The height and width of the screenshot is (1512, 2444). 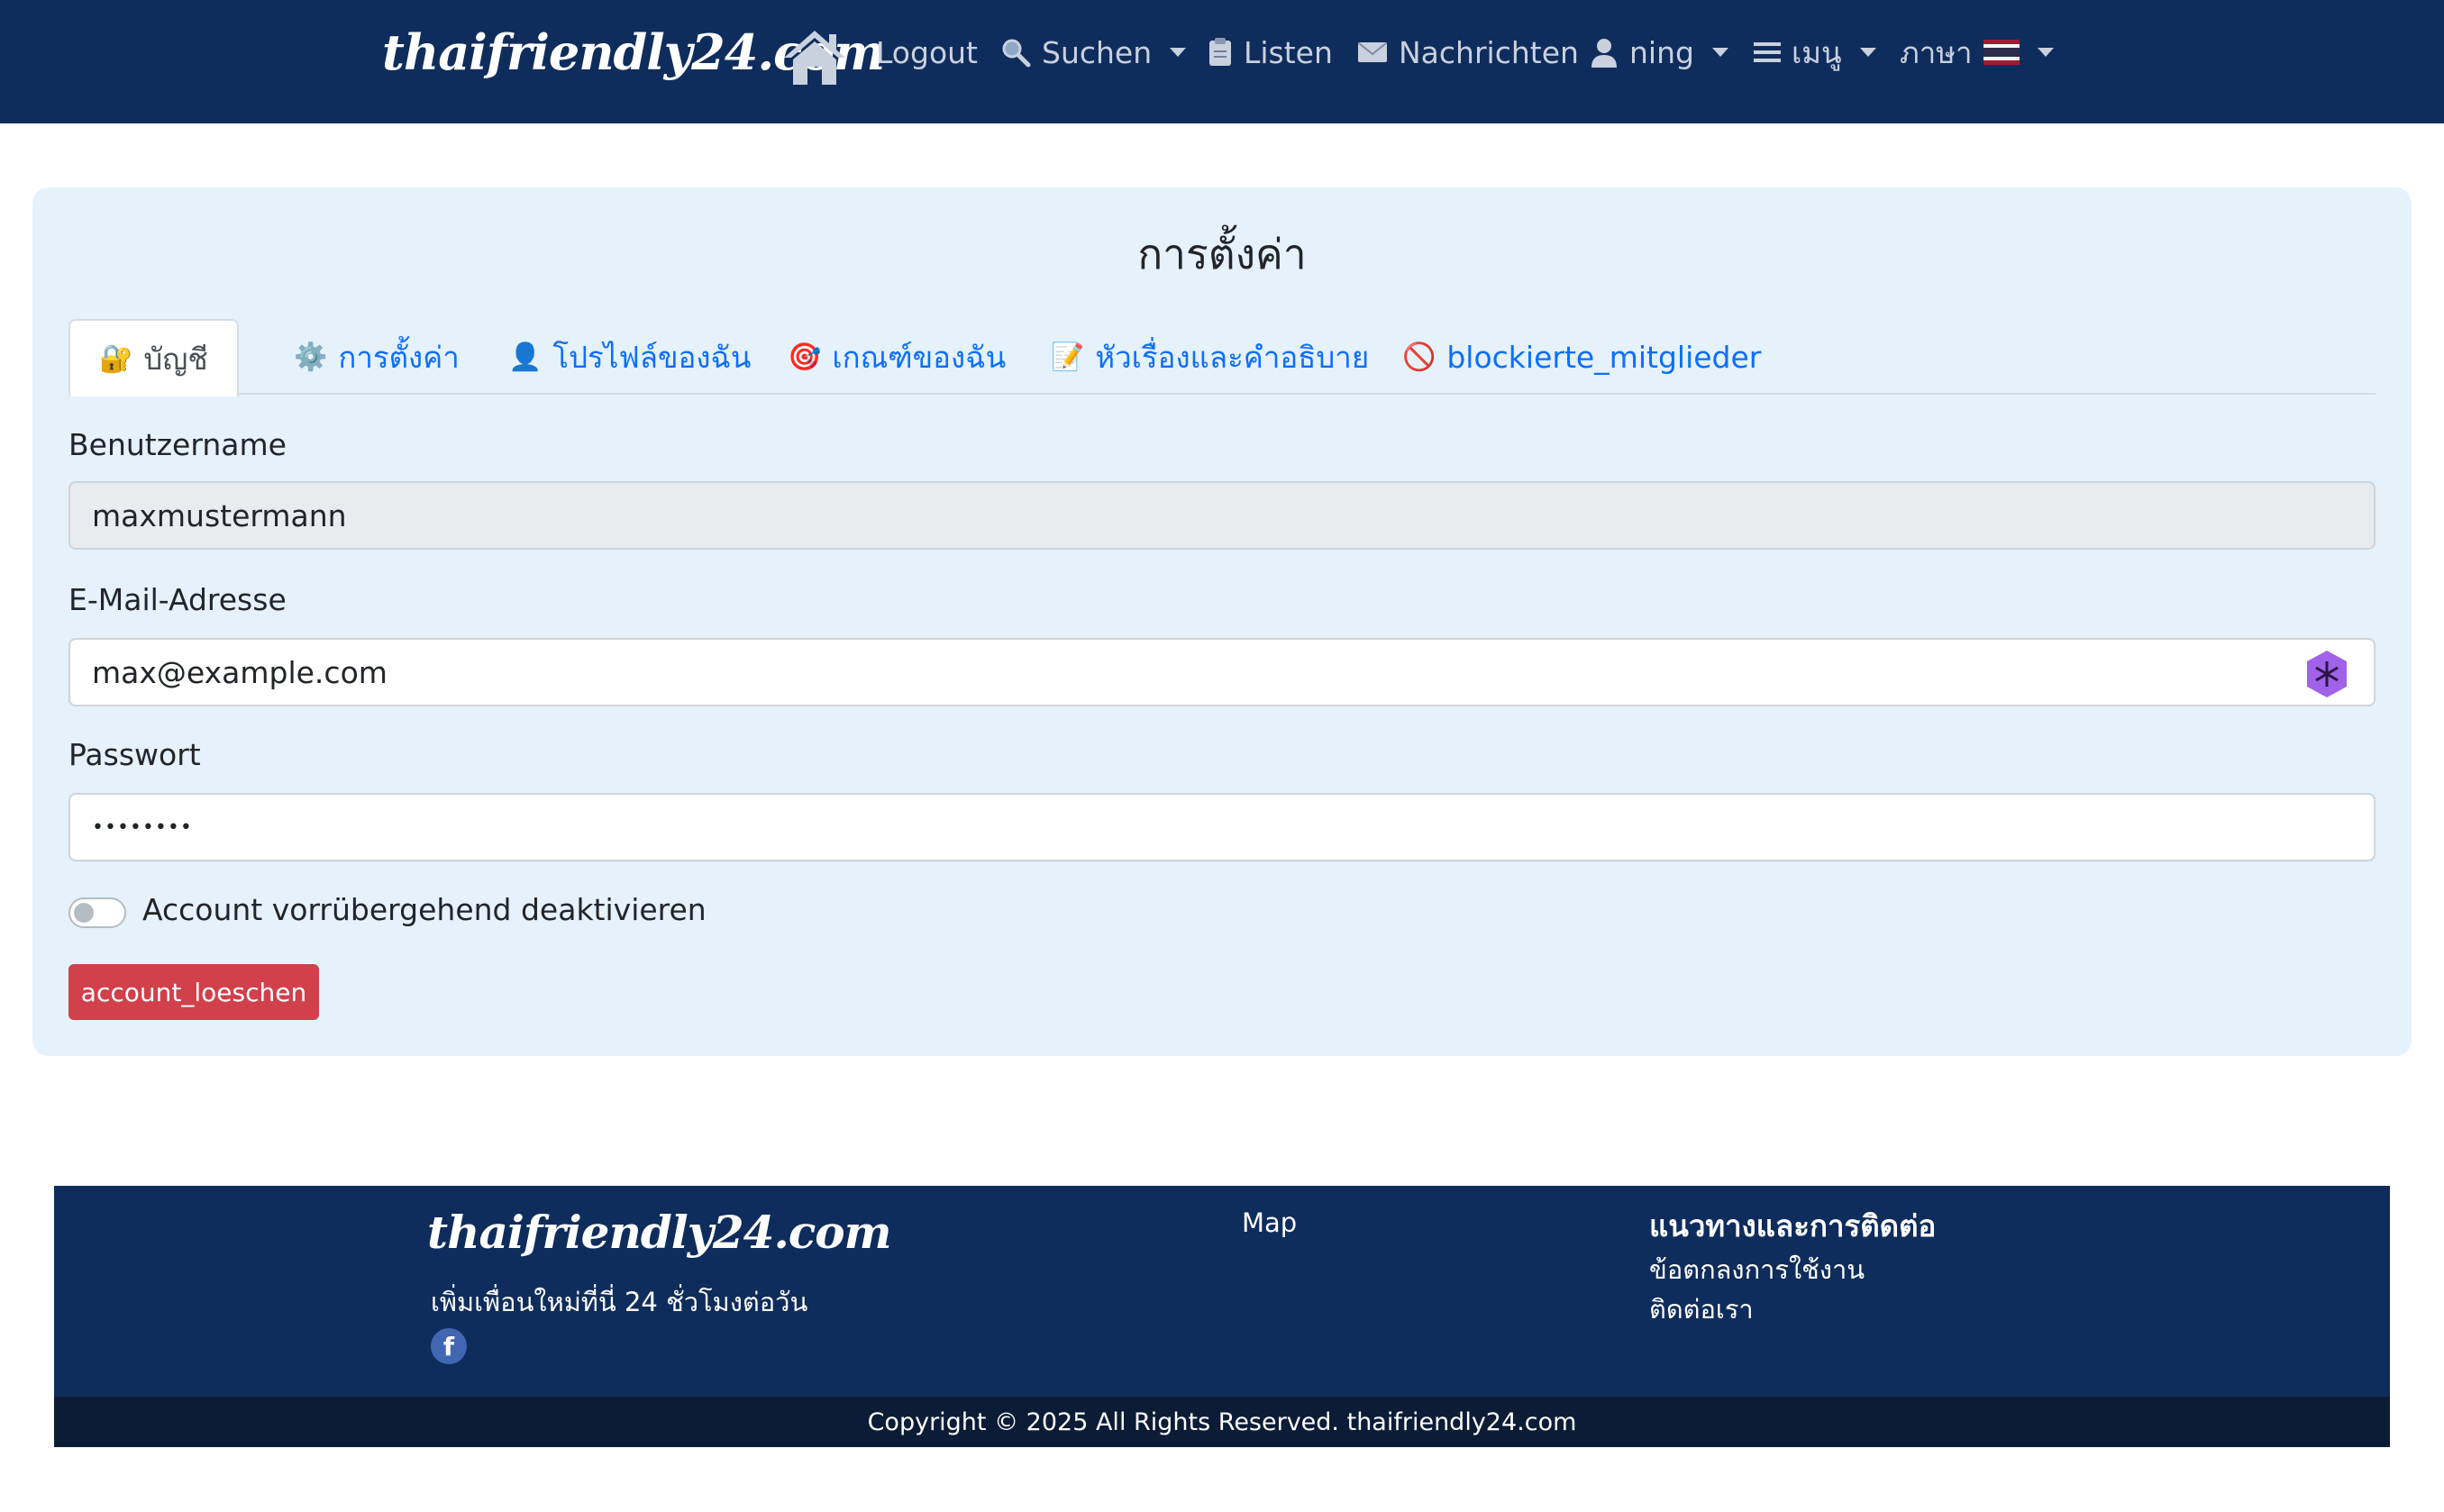 I want to click on nav-language-dropdown: ภาษา, so click(x=1977, y=52).